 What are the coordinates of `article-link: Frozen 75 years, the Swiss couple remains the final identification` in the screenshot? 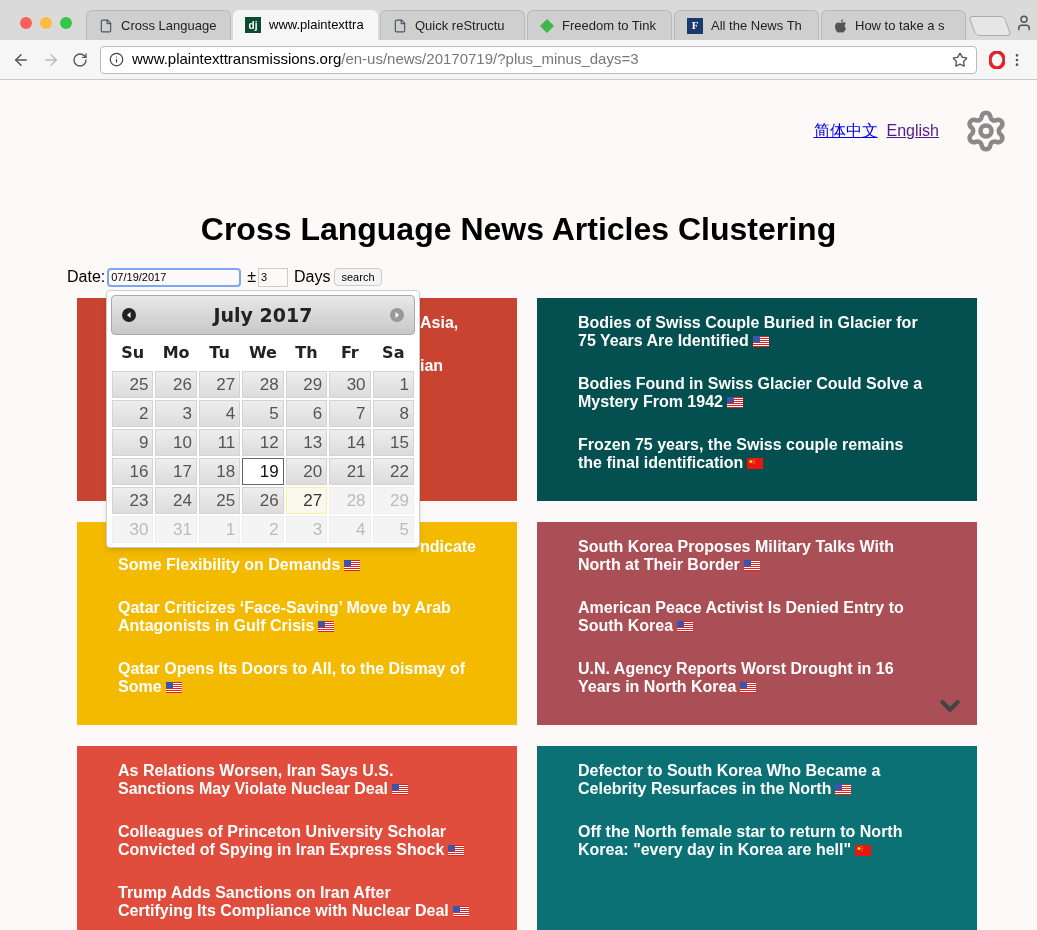 It's located at (752, 454).